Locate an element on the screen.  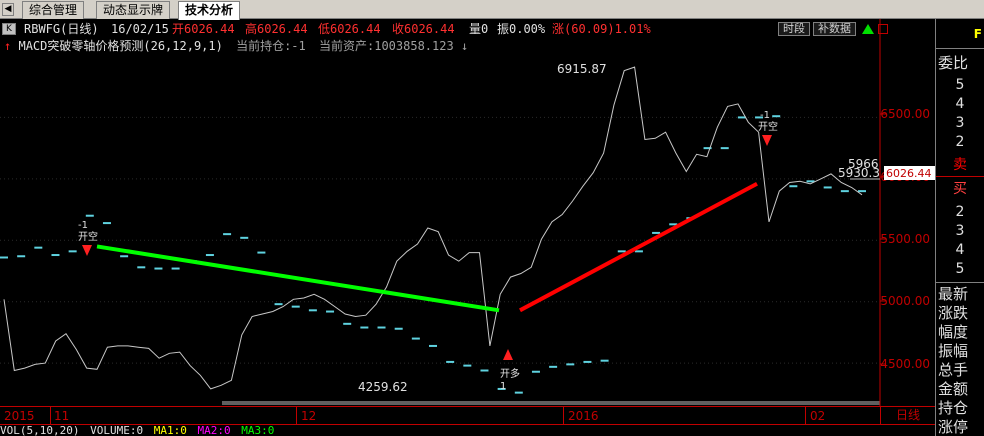
time-tick: 2016 is located at coordinates (583, 416).